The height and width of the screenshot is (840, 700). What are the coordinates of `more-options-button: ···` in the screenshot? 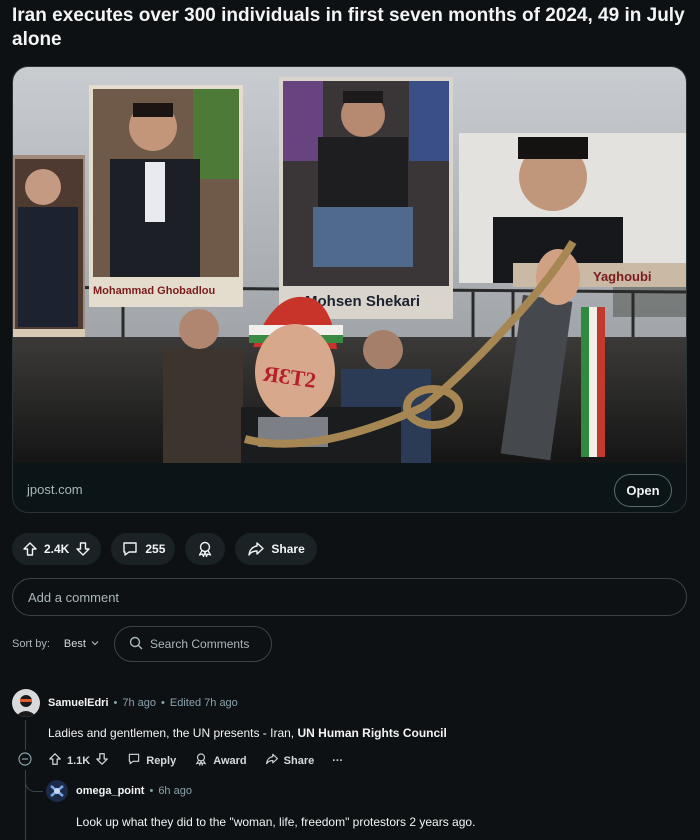 It's located at (337, 761).